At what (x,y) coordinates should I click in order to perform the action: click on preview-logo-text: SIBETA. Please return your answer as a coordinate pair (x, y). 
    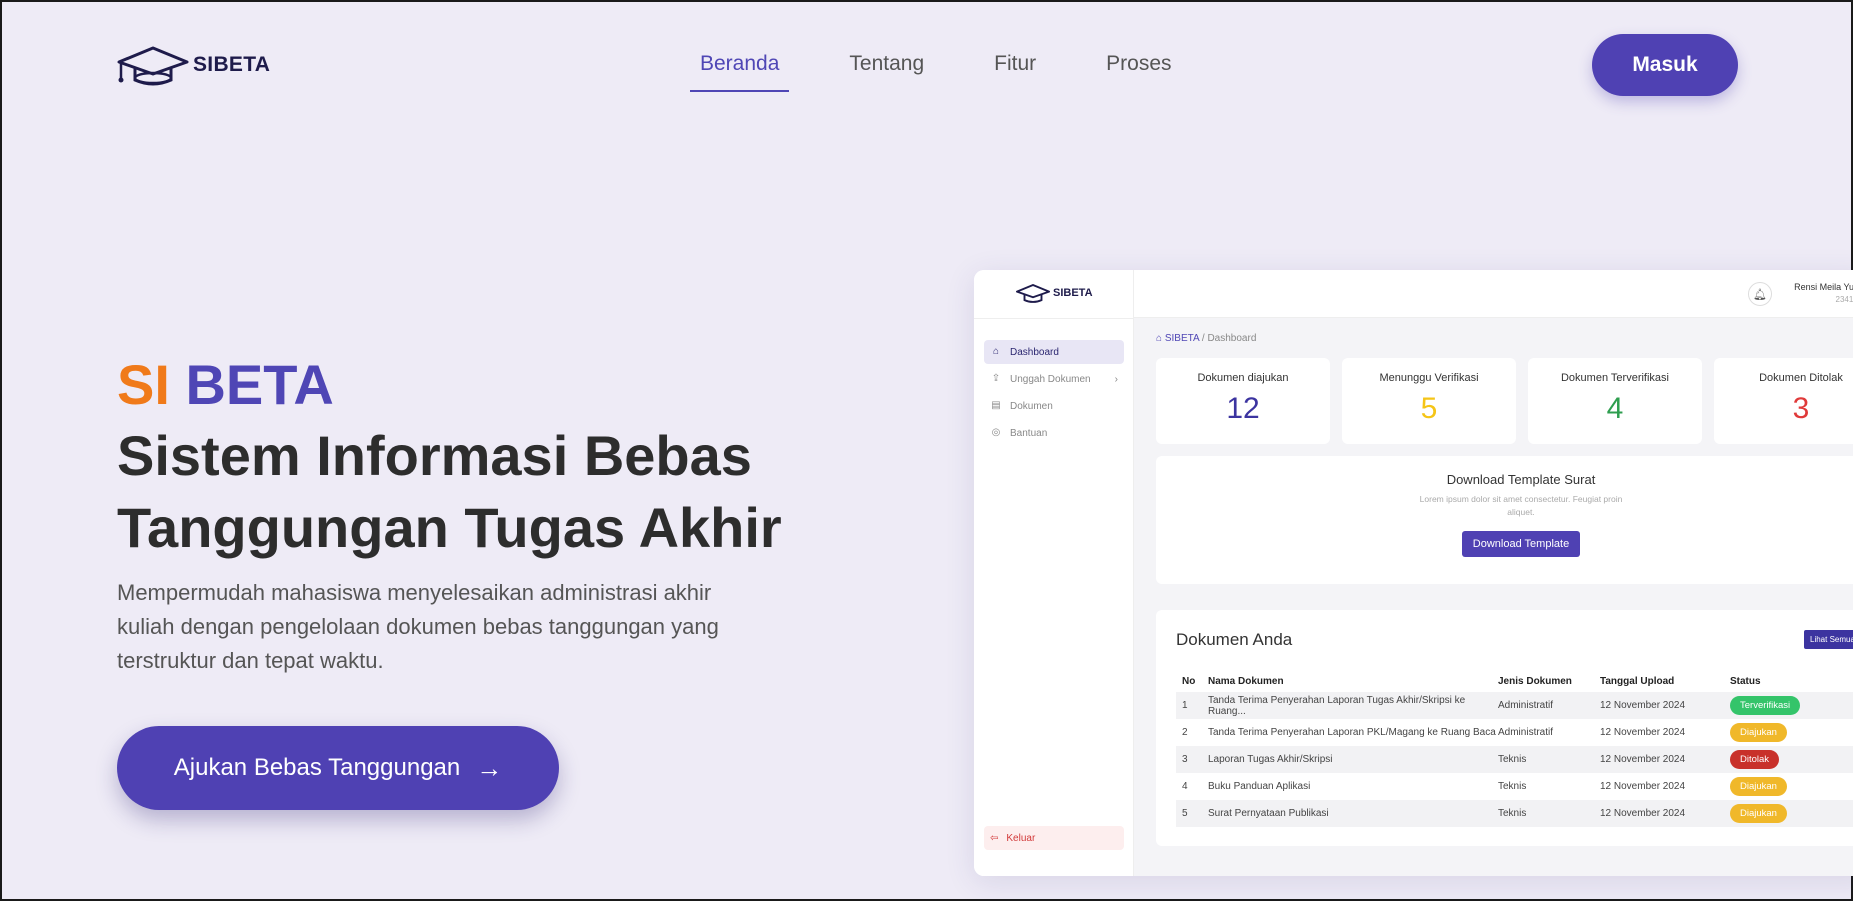
    Looking at the image, I should click on (1073, 293).